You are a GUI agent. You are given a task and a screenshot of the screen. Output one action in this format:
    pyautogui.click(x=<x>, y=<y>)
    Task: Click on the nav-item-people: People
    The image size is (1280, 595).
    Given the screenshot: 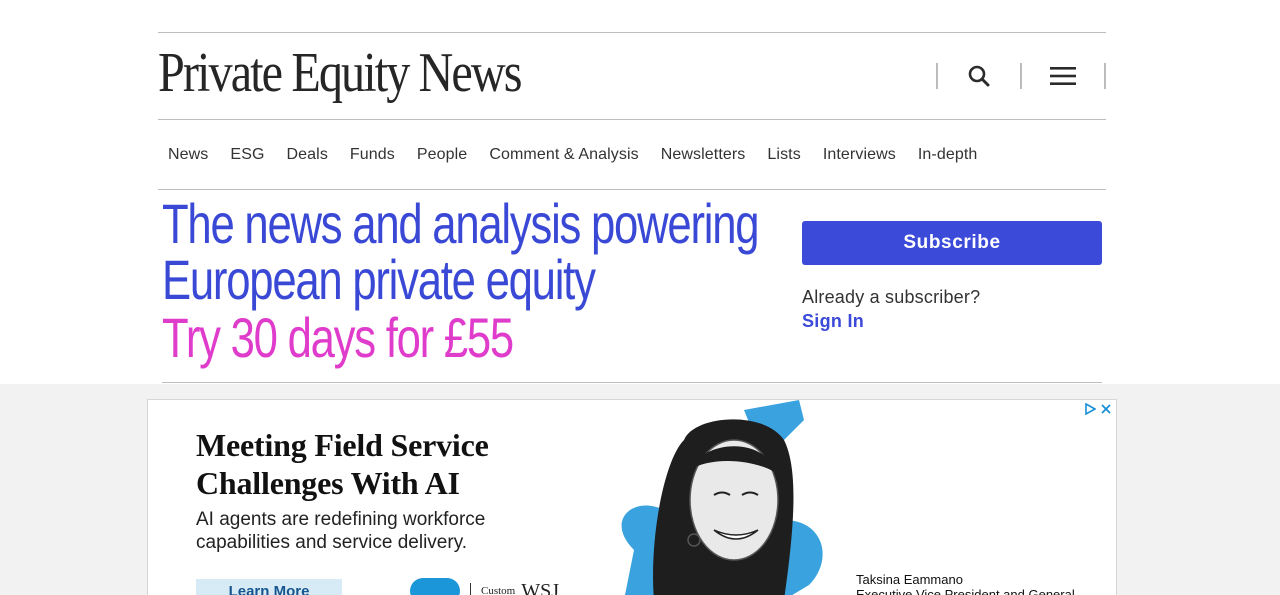 What is the action you would take?
    pyautogui.click(x=442, y=155)
    